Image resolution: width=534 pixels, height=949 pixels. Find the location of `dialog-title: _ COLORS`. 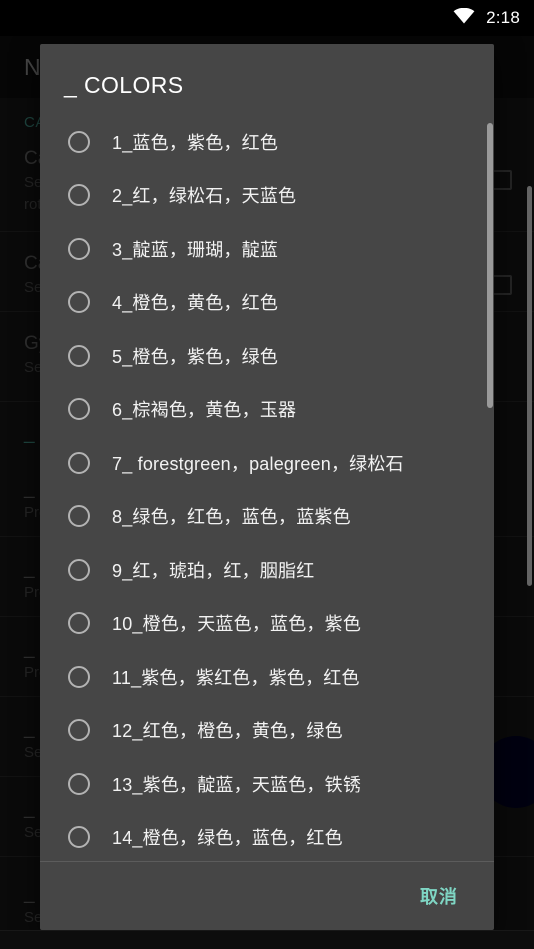

dialog-title: _ COLORS is located at coordinates (124, 85).